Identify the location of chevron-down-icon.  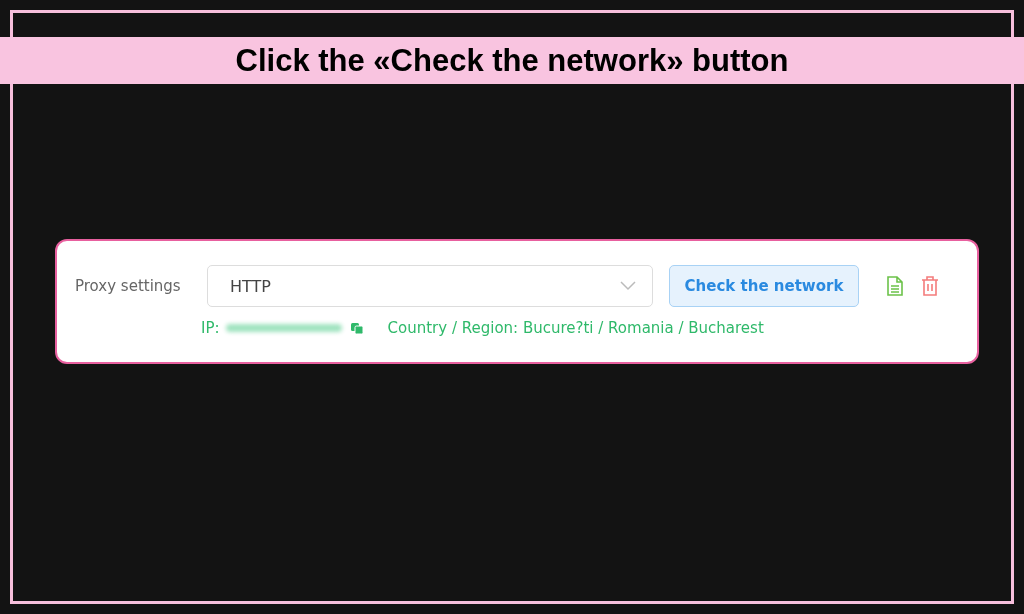
(628, 286).